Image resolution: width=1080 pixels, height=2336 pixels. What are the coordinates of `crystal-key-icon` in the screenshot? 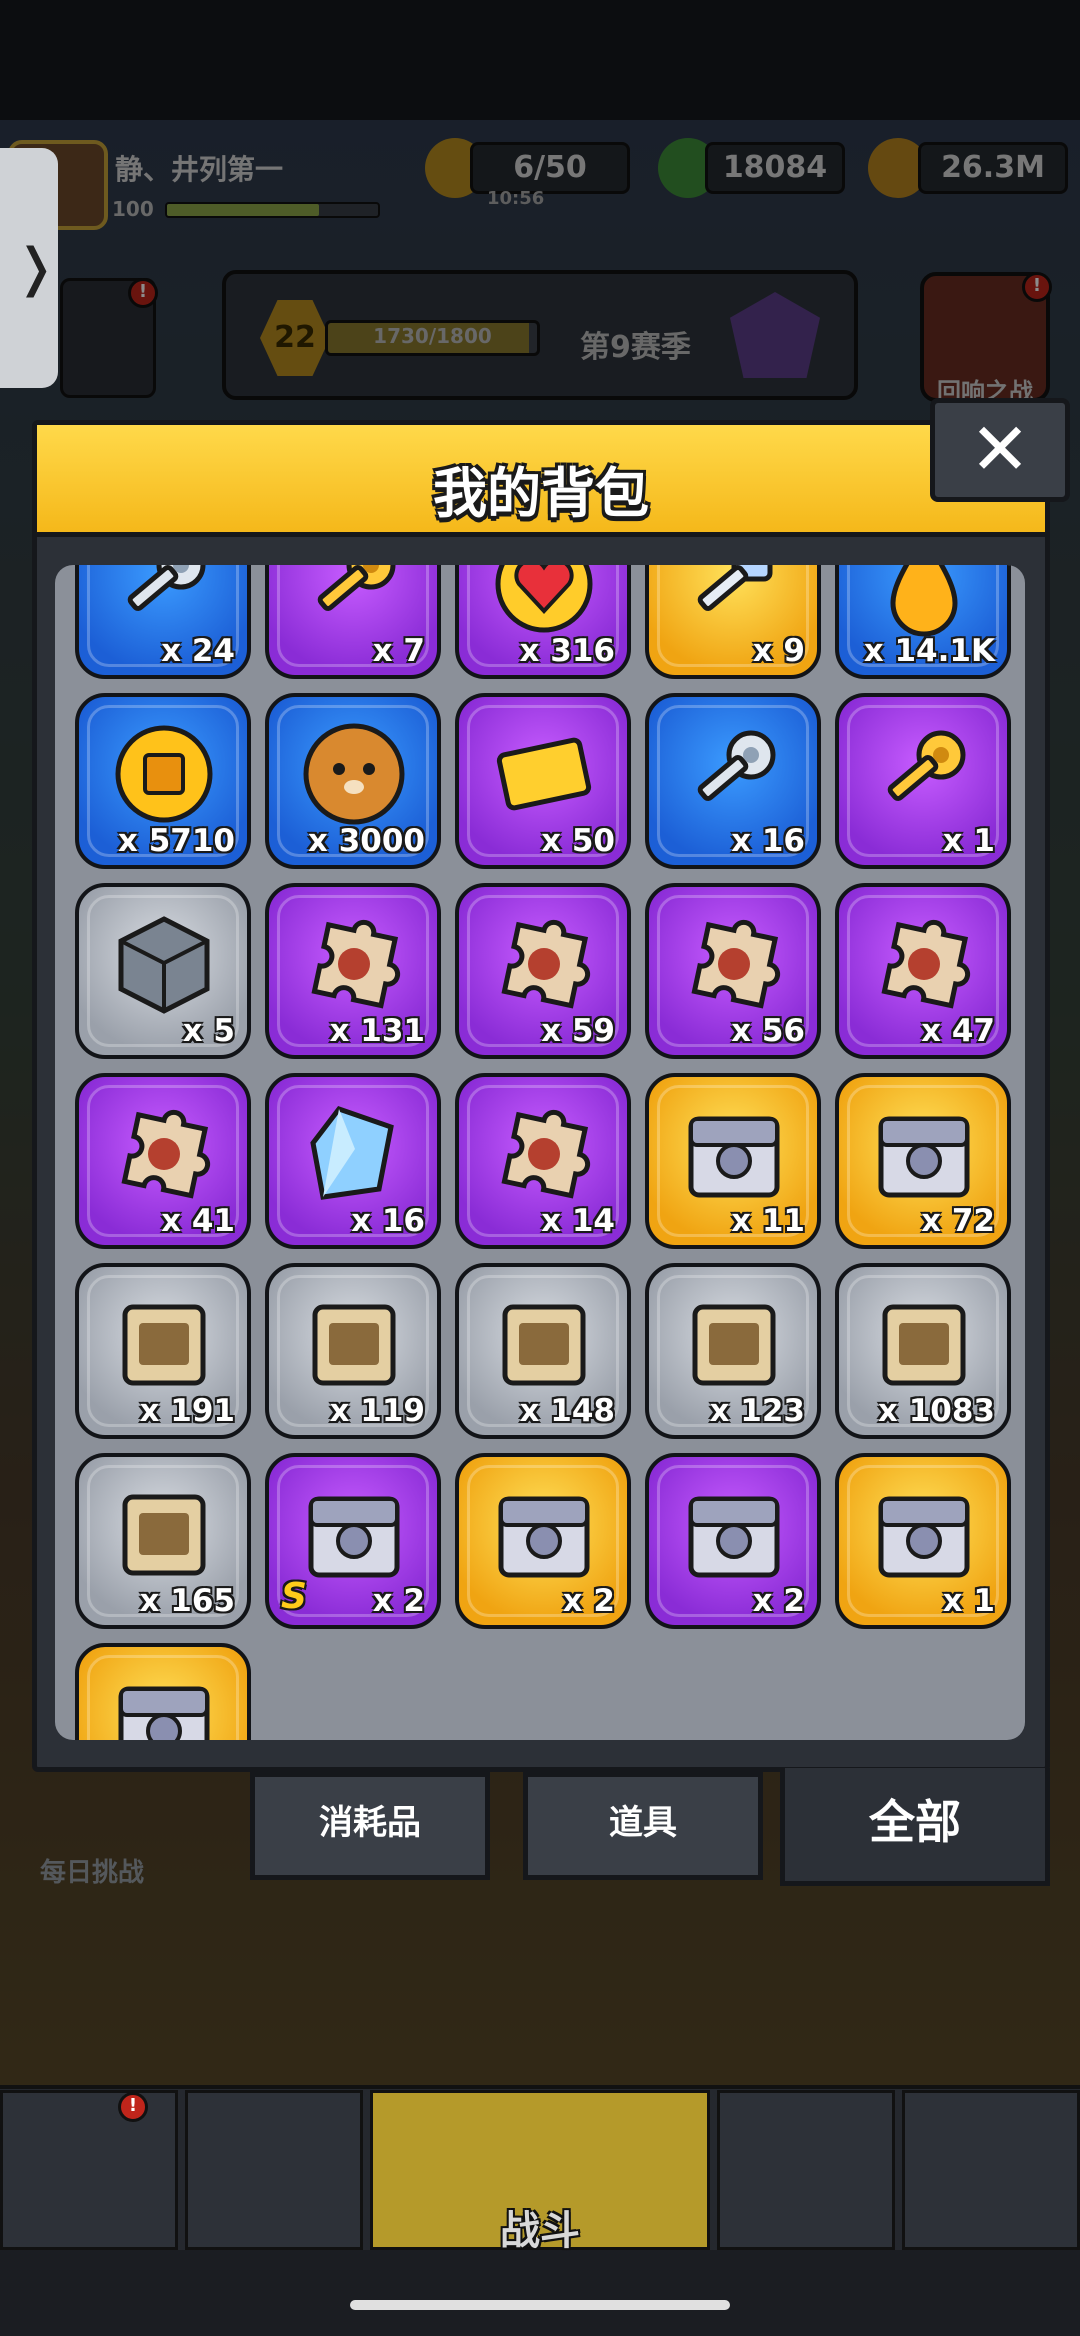 It's located at (734, 602).